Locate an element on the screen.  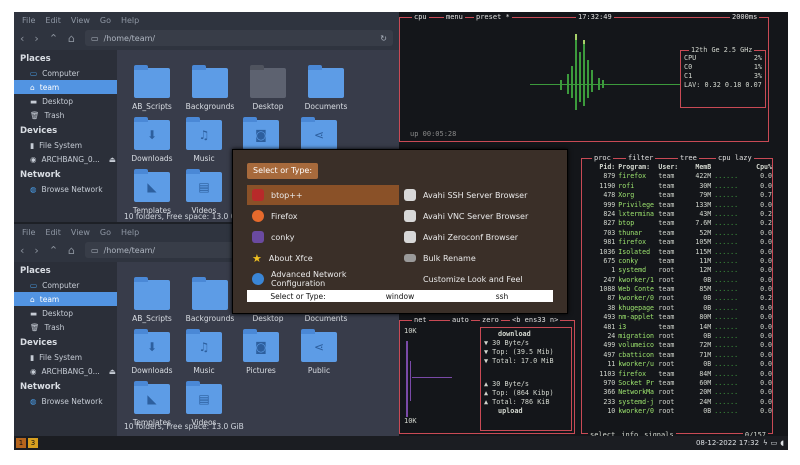
auto-toggle: auto is located at coordinates (460, 320).